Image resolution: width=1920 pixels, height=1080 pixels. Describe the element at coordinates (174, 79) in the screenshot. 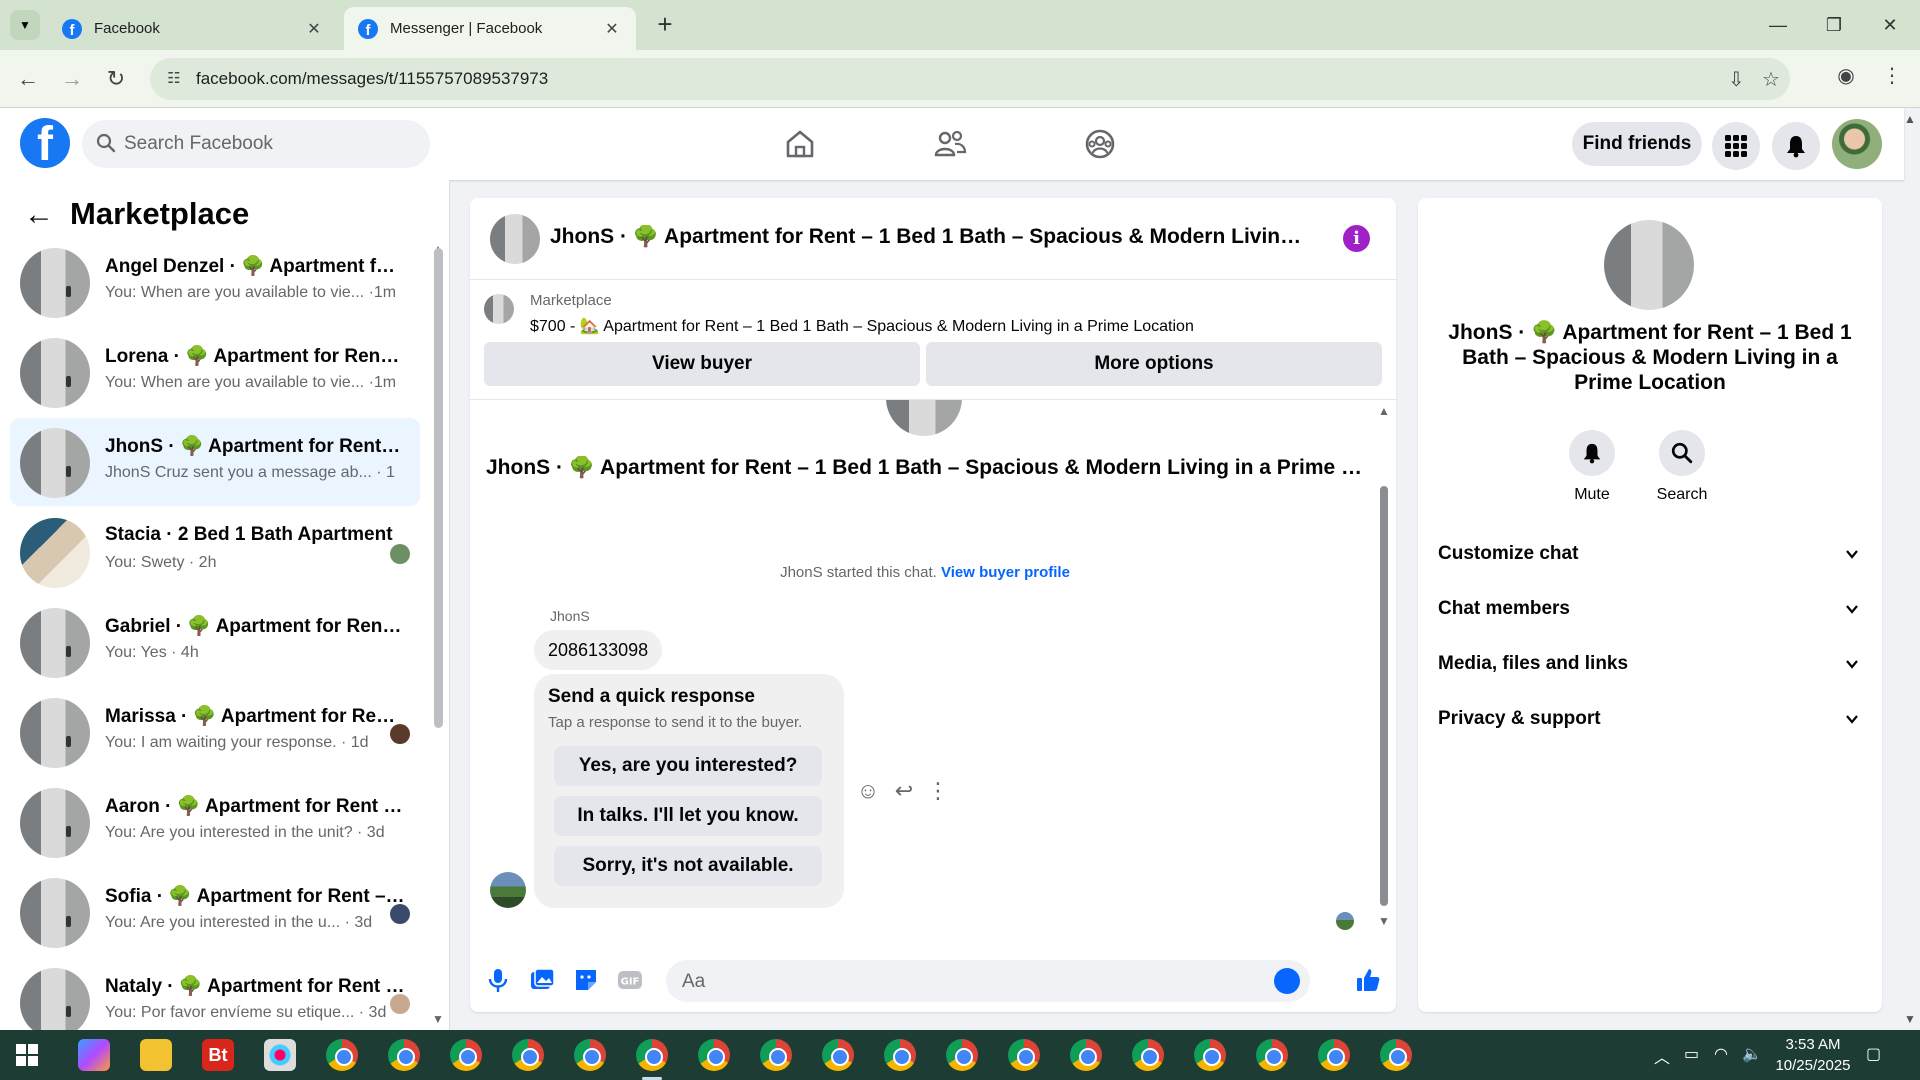

I see `site-info-icon: ☷` at that location.